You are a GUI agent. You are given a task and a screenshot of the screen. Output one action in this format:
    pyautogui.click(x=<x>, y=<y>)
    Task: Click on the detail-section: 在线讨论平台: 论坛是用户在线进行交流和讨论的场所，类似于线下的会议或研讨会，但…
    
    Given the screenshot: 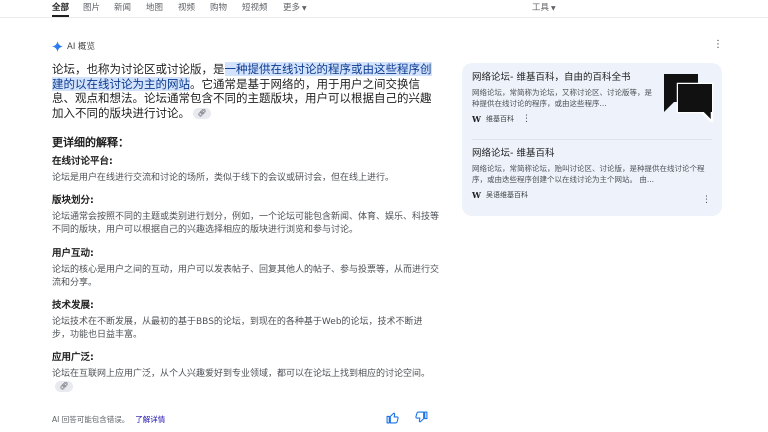 What is the action you would take?
    pyautogui.click(x=246, y=170)
    